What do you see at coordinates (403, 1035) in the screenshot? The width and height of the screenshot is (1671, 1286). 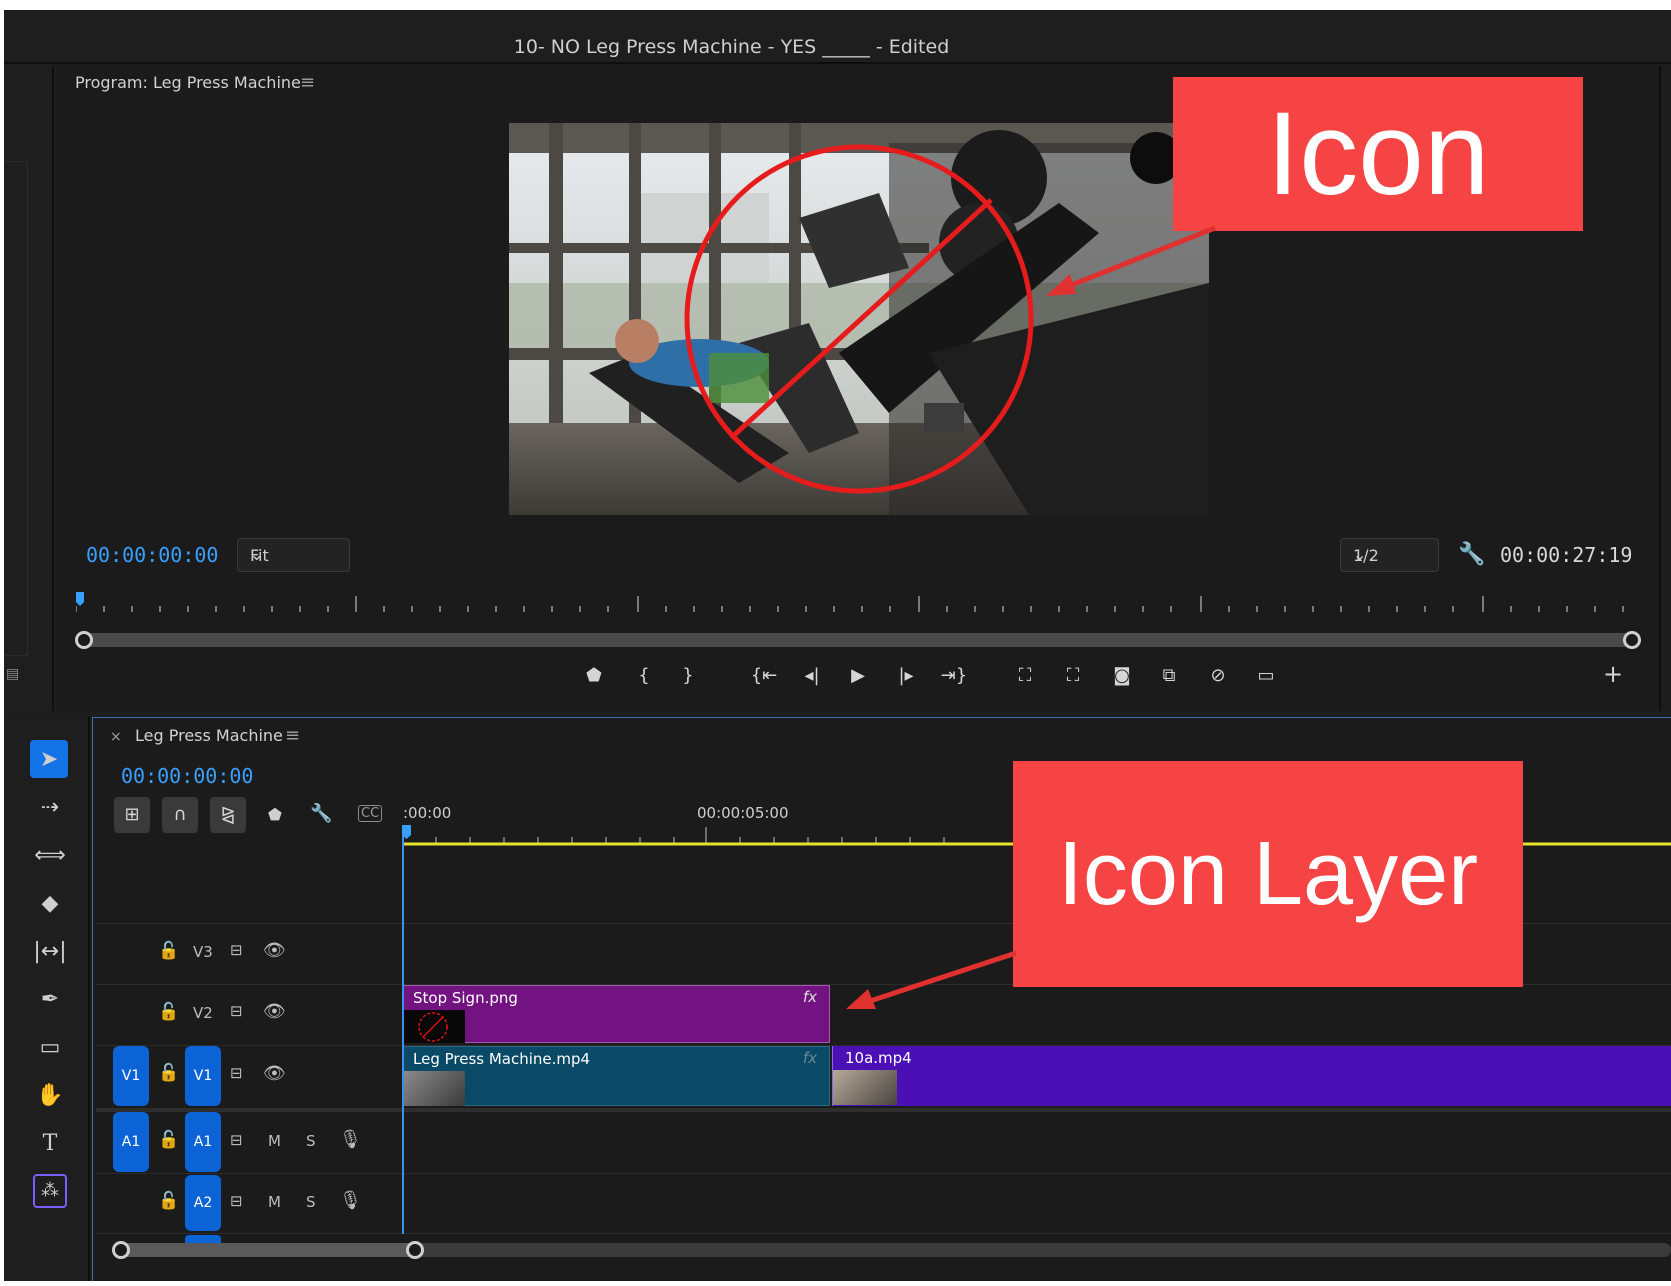 I see `playhead-line` at bounding box center [403, 1035].